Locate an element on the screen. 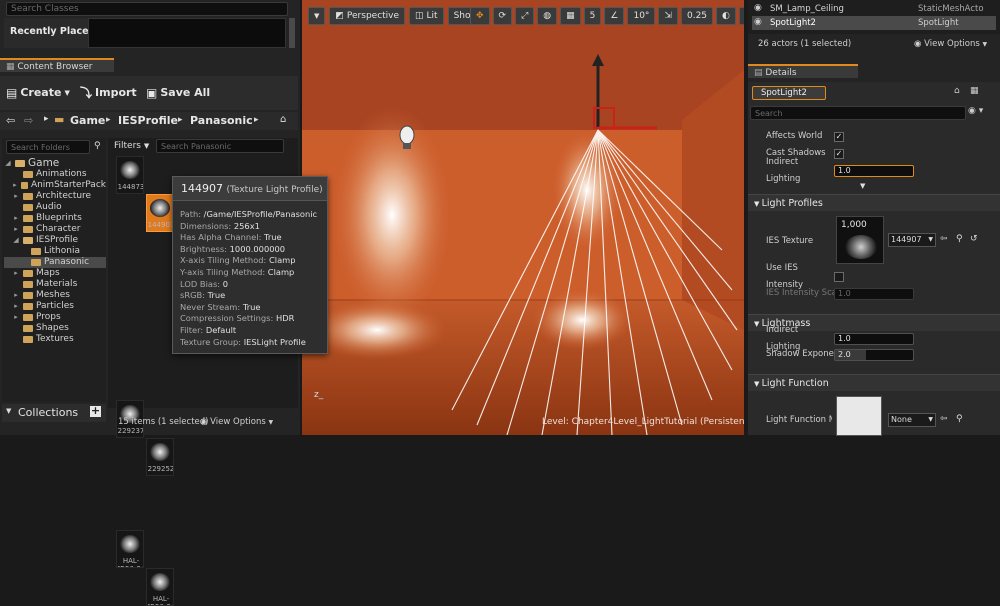 The width and height of the screenshot is (1000, 606). tree-item: ▸ AnimStarterPack is located at coordinates (55, 185).